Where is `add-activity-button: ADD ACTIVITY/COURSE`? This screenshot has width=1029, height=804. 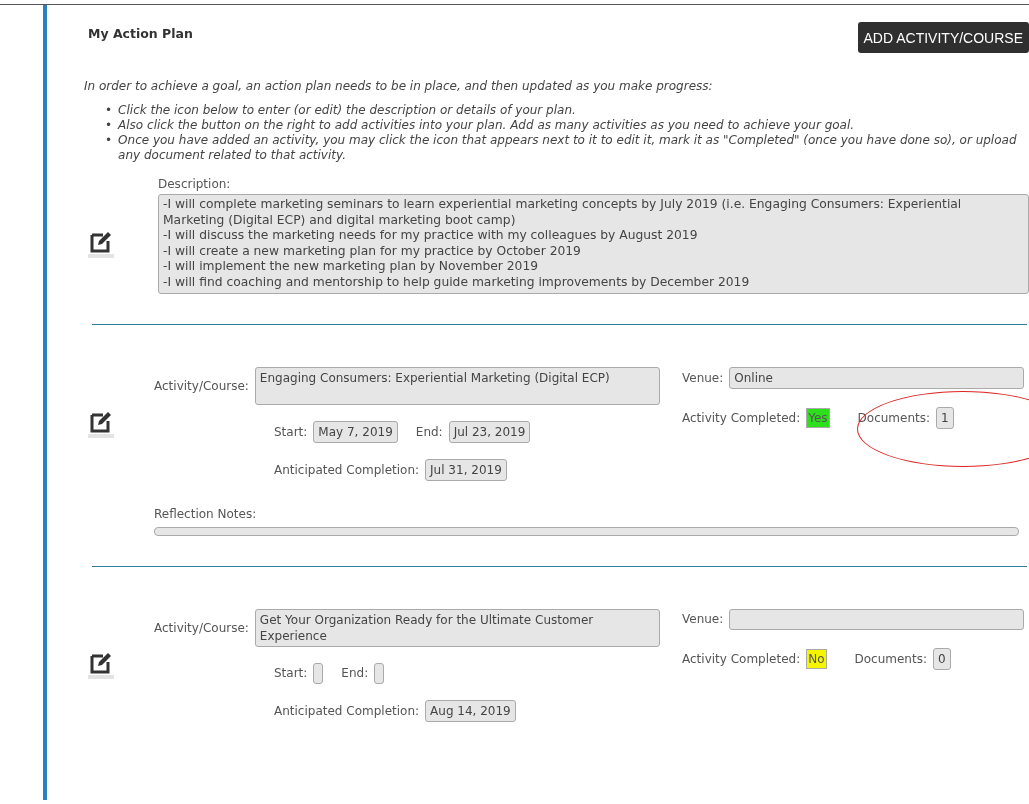 add-activity-button: ADD ACTIVITY/COURSE is located at coordinates (943, 37).